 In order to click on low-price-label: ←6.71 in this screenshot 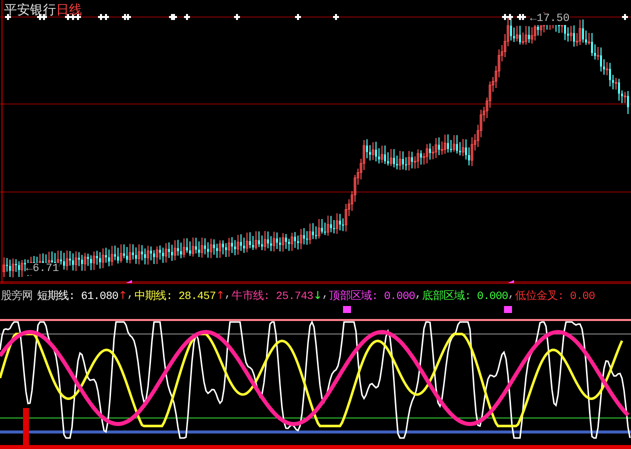, I will do `click(43, 269)`.